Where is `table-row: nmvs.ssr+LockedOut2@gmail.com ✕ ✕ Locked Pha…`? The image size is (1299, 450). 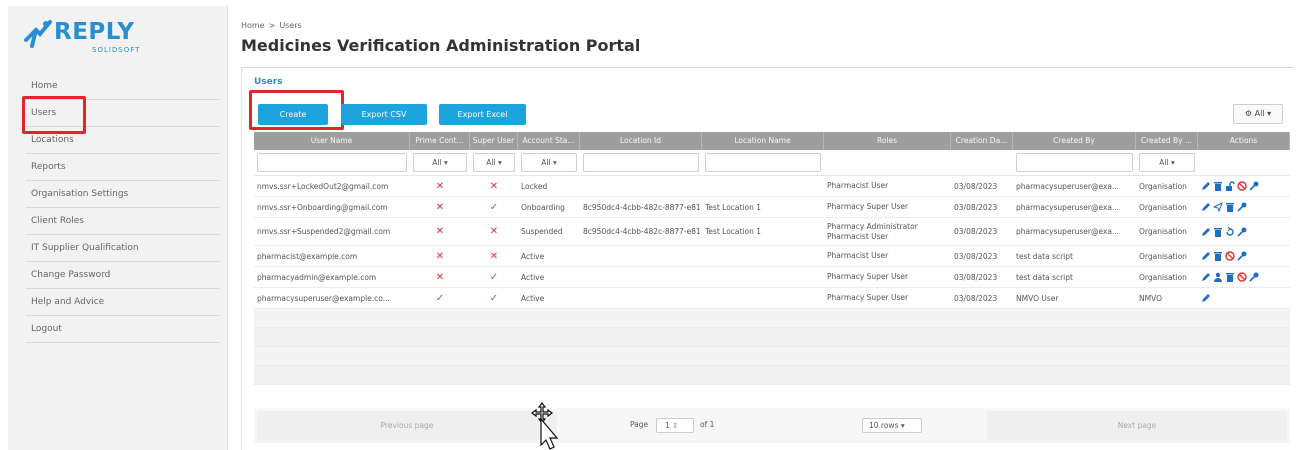
table-row: nmvs.ssr+LockedOut2@gmail.com ✕ ✕ Locked Pha… is located at coordinates (772, 186).